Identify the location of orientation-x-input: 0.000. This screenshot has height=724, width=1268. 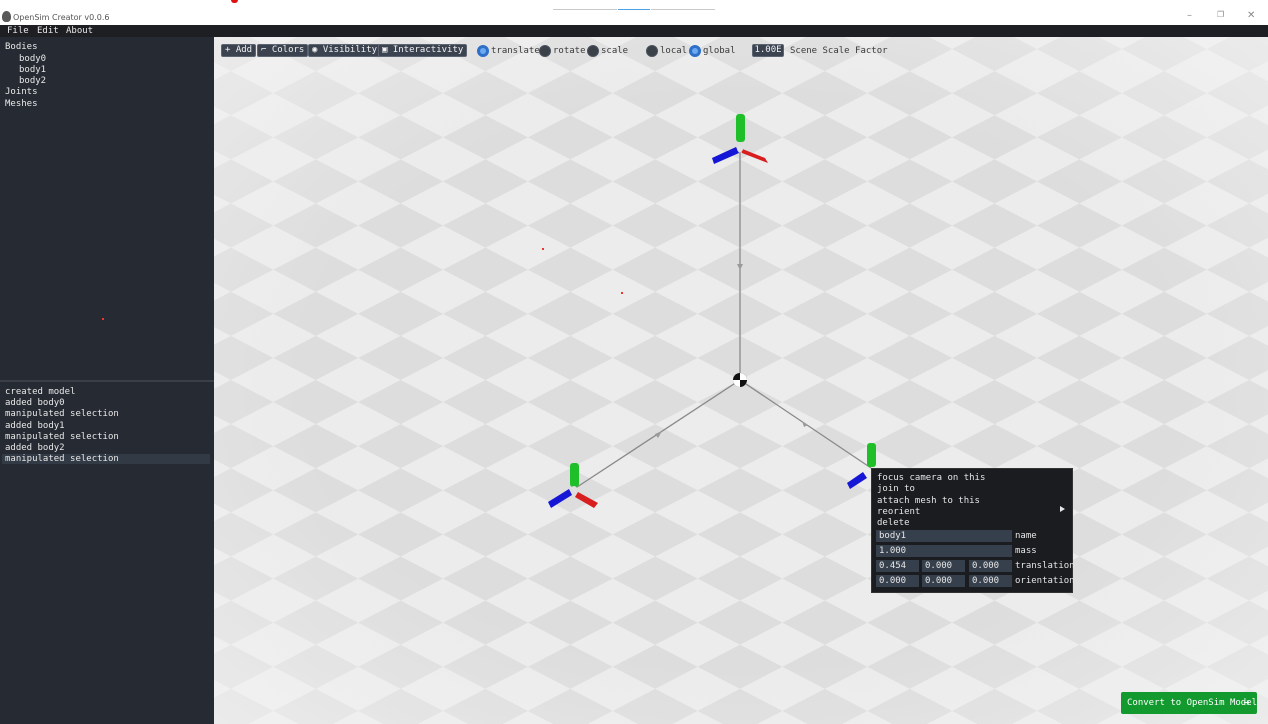
(897, 581).